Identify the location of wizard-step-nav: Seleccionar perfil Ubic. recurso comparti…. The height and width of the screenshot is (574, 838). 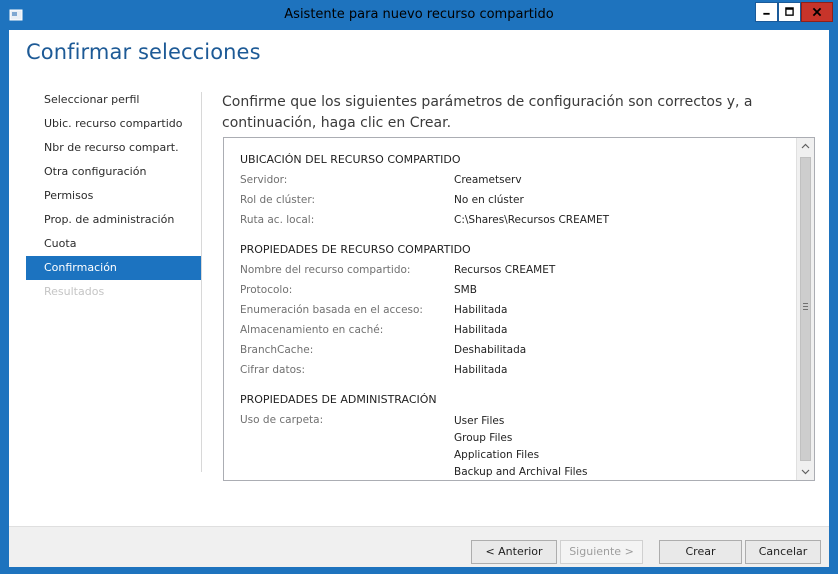
(113, 196).